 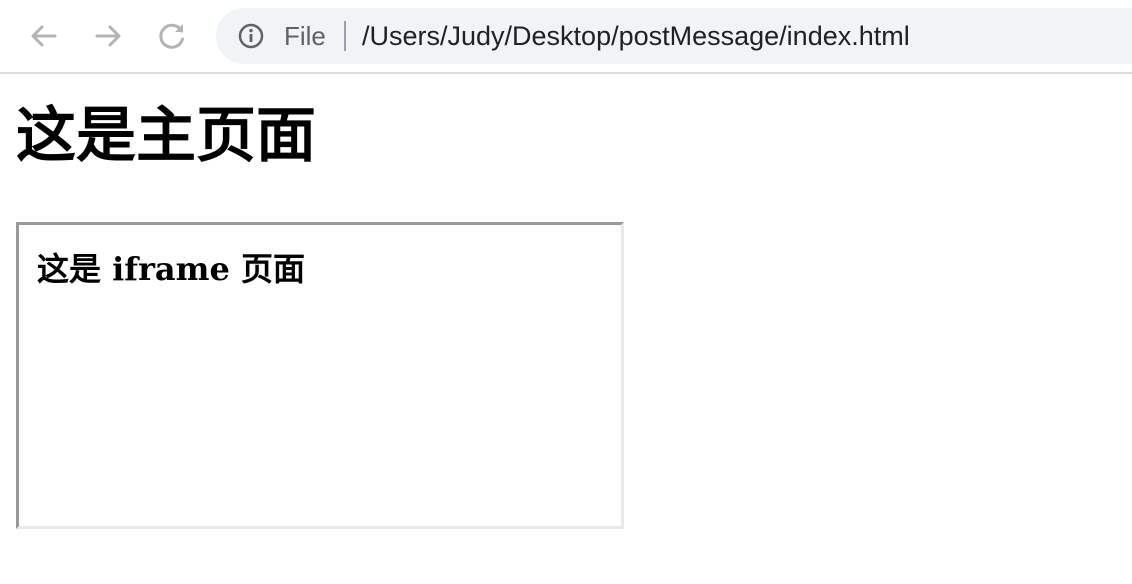 What do you see at coordinates (171, 269) in the screenshot?
I see `iframe-heading: 这是 iframe 页面` at bounding box center [171, 269].